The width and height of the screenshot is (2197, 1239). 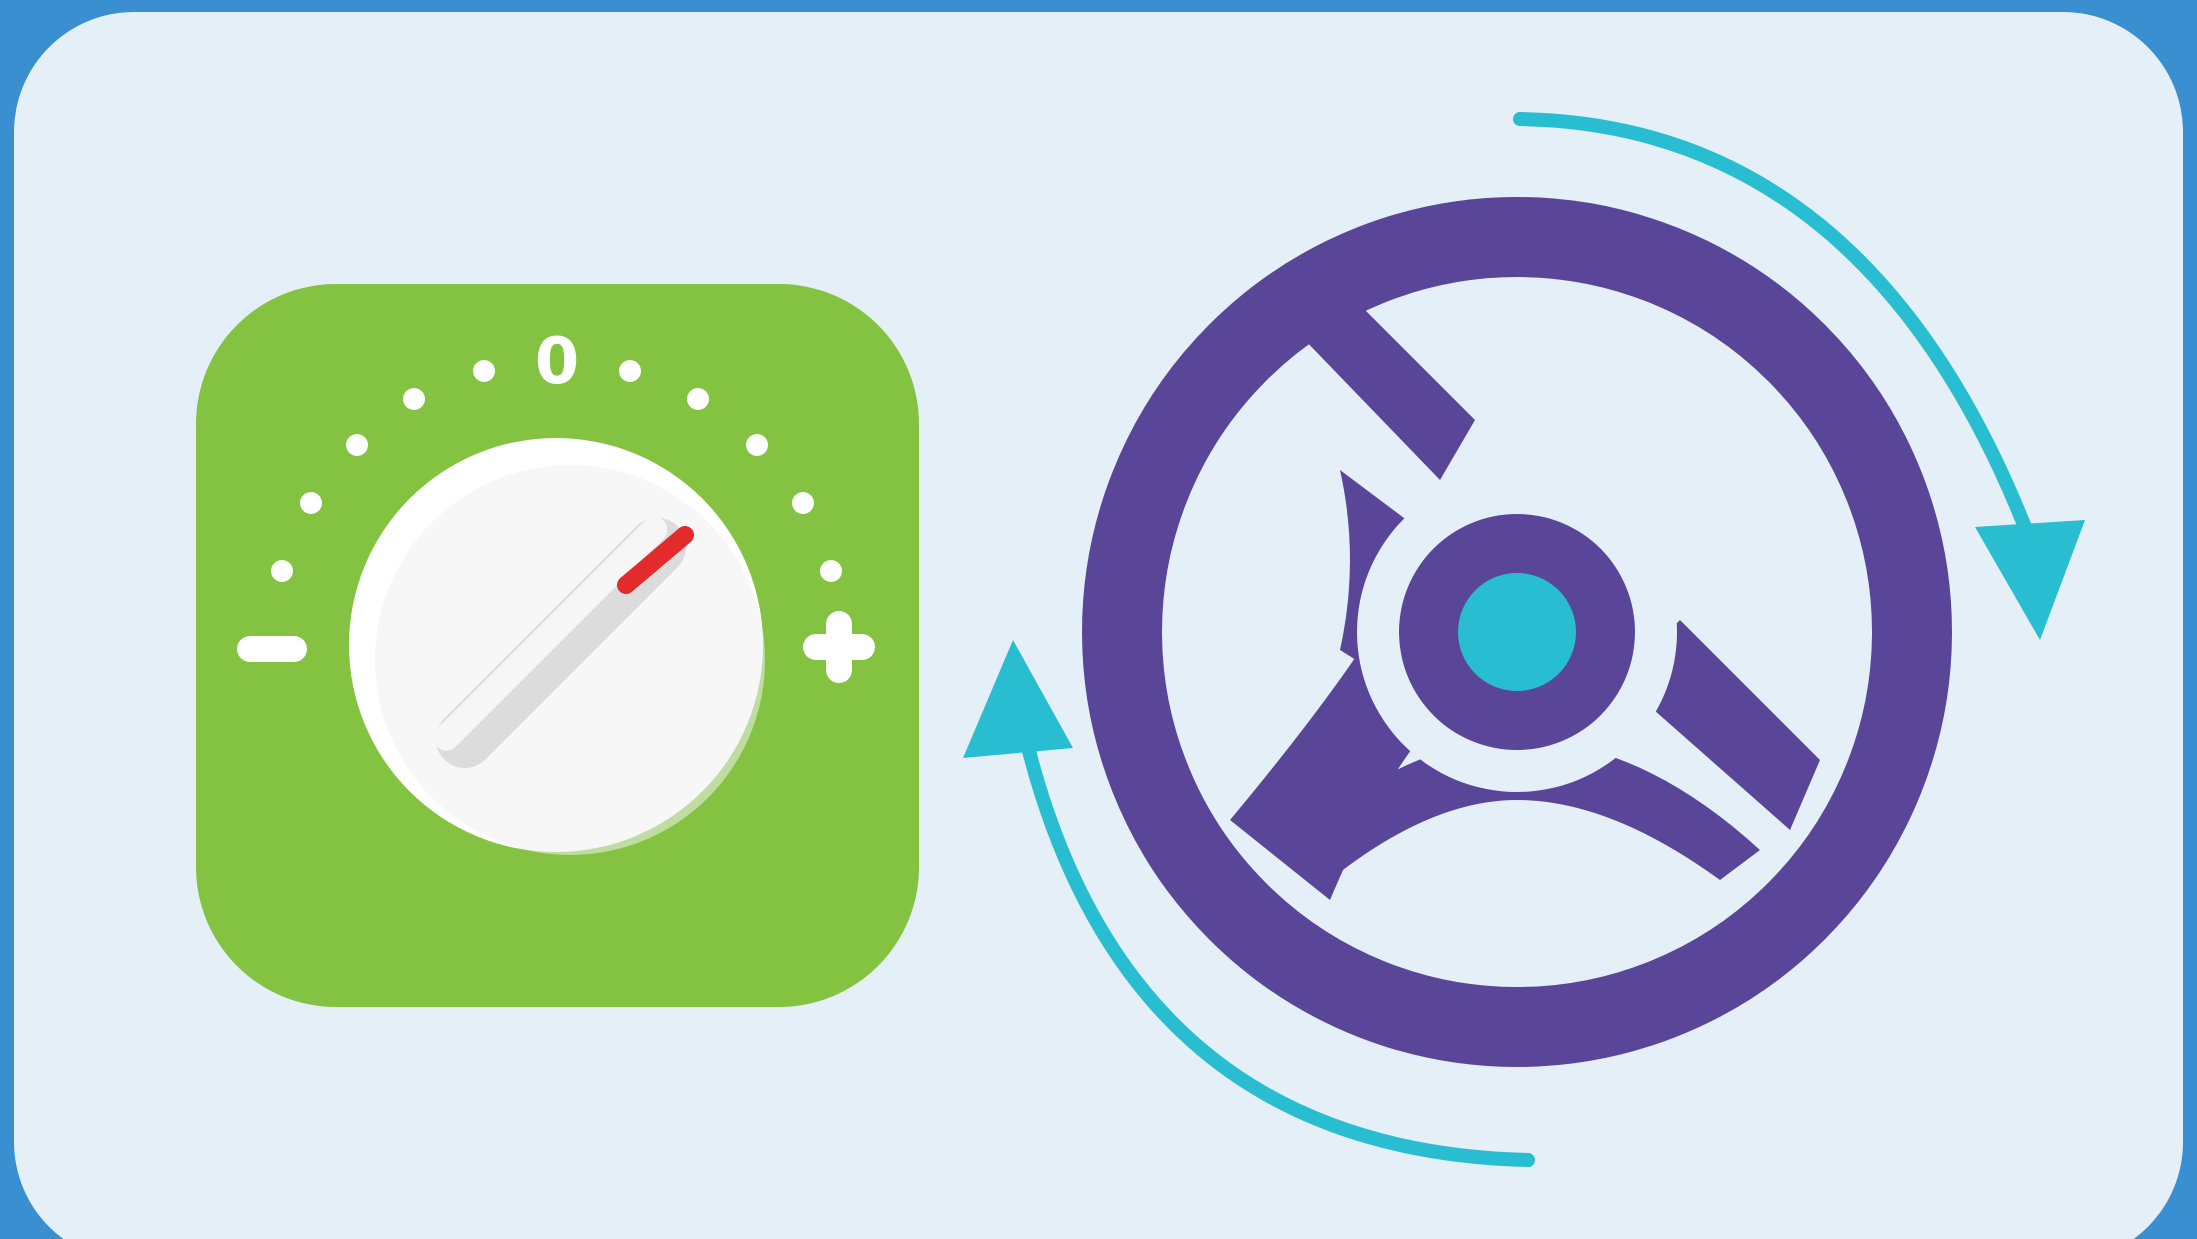 What do you see at coordinates (1517, 632) in the screenshot?
I see `wheel-hub-center` at bounding box center [1517, 632].